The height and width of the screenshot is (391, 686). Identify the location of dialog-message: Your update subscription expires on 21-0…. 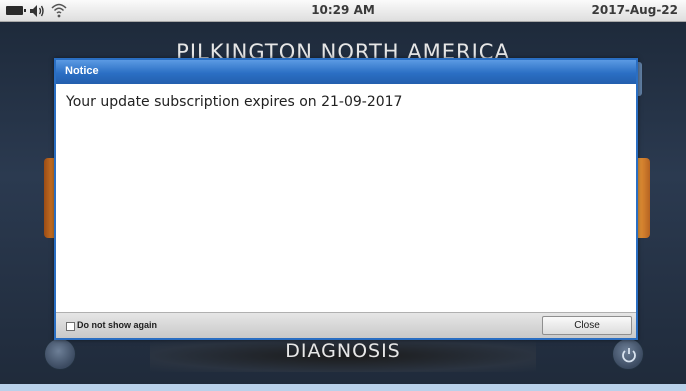
(234, 102).